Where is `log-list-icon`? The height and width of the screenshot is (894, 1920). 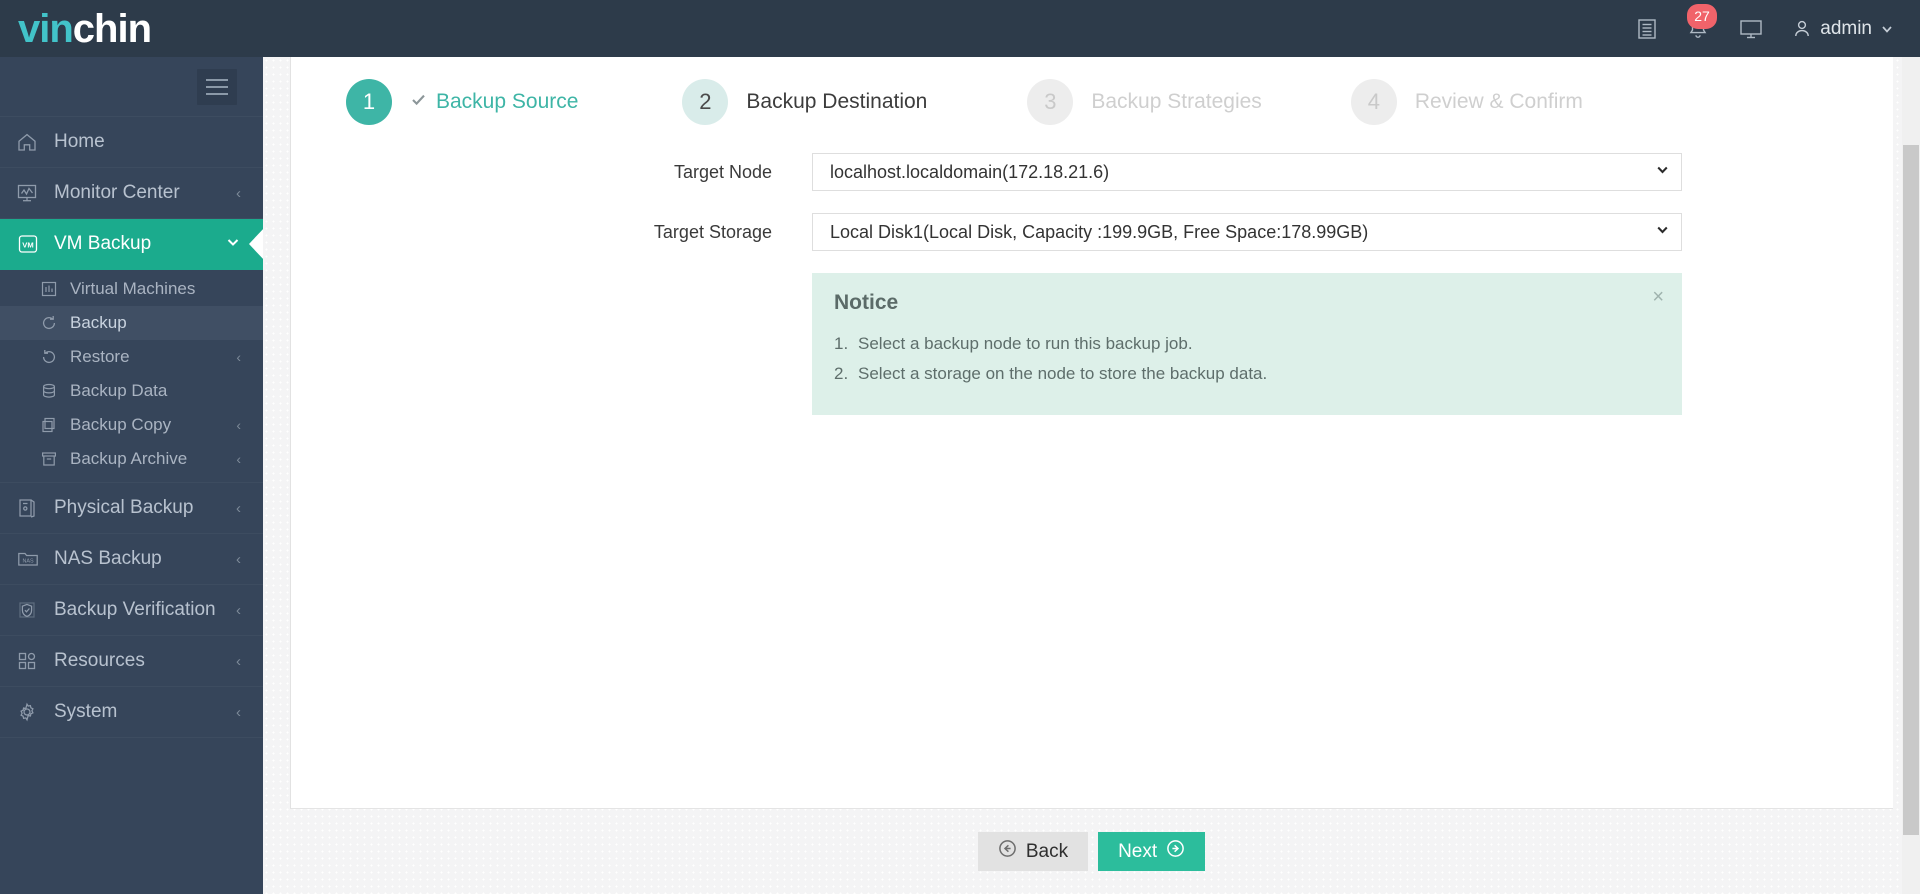 log-list-icon is located at coordinates (1647, 29).